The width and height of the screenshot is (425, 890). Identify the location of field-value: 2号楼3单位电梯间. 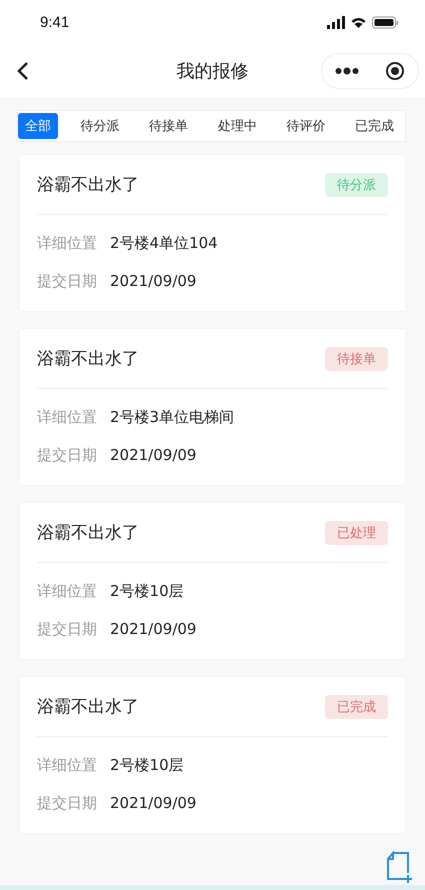
(172, 417).